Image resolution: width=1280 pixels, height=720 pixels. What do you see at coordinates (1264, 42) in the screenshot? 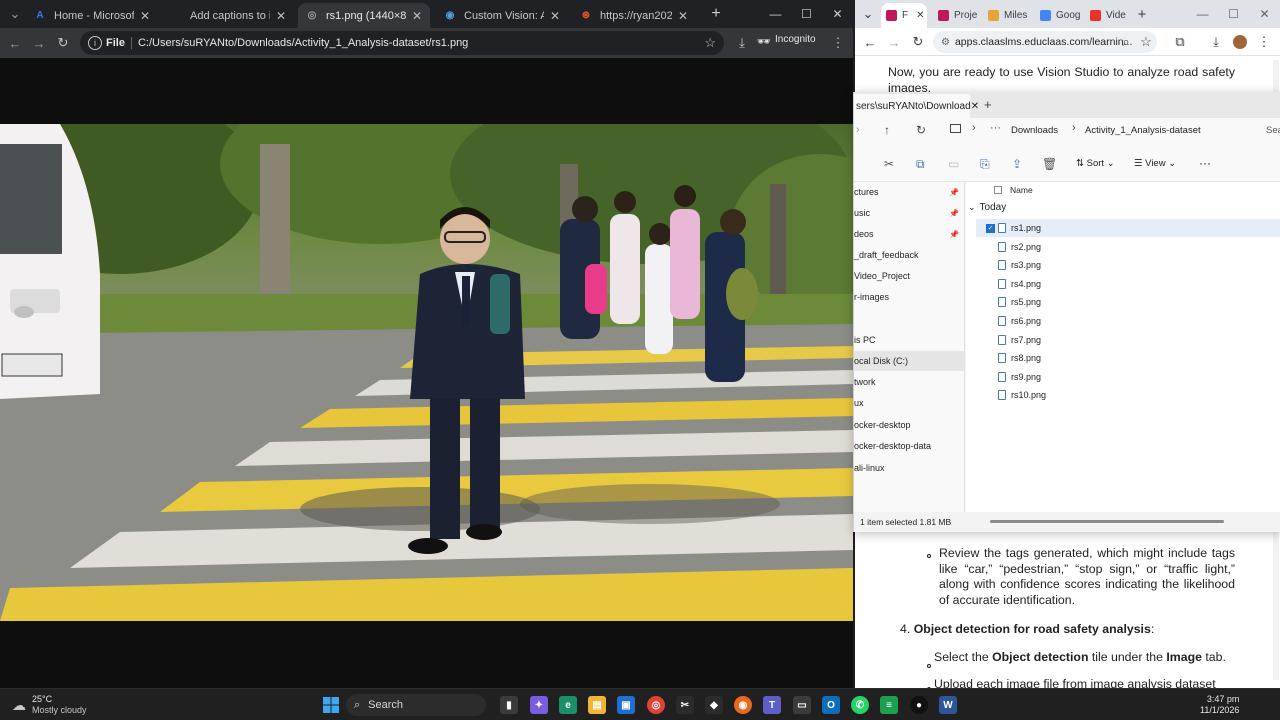
I see `right-menu-icon: ⋮` at bounding box center [1264, 42].